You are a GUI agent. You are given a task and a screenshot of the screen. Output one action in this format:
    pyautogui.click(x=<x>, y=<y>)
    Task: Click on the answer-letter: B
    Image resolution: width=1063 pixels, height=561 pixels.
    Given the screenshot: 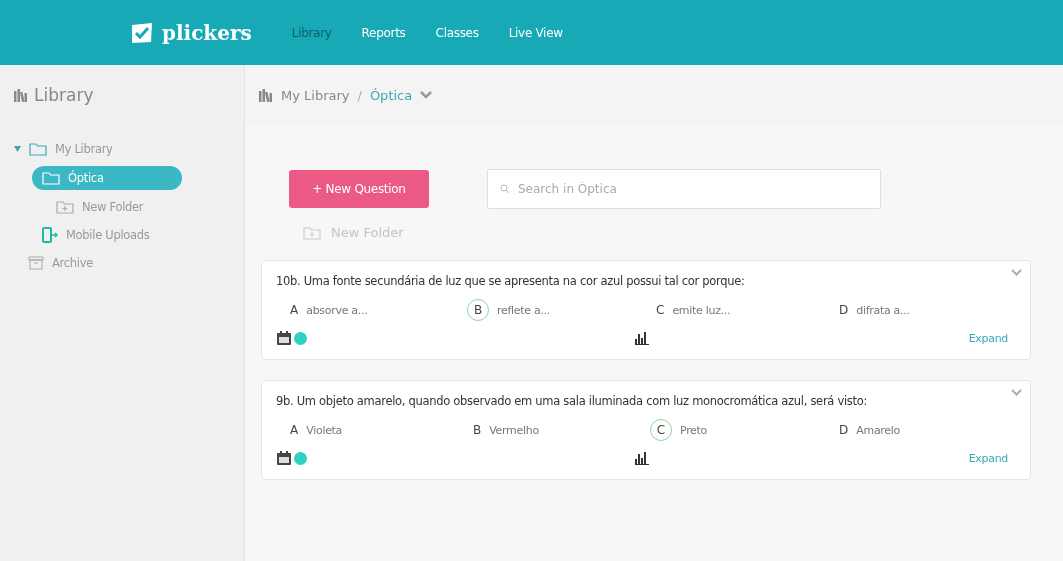 What is the action you would take?
    pyautogui.click(x=477, y=430)
    